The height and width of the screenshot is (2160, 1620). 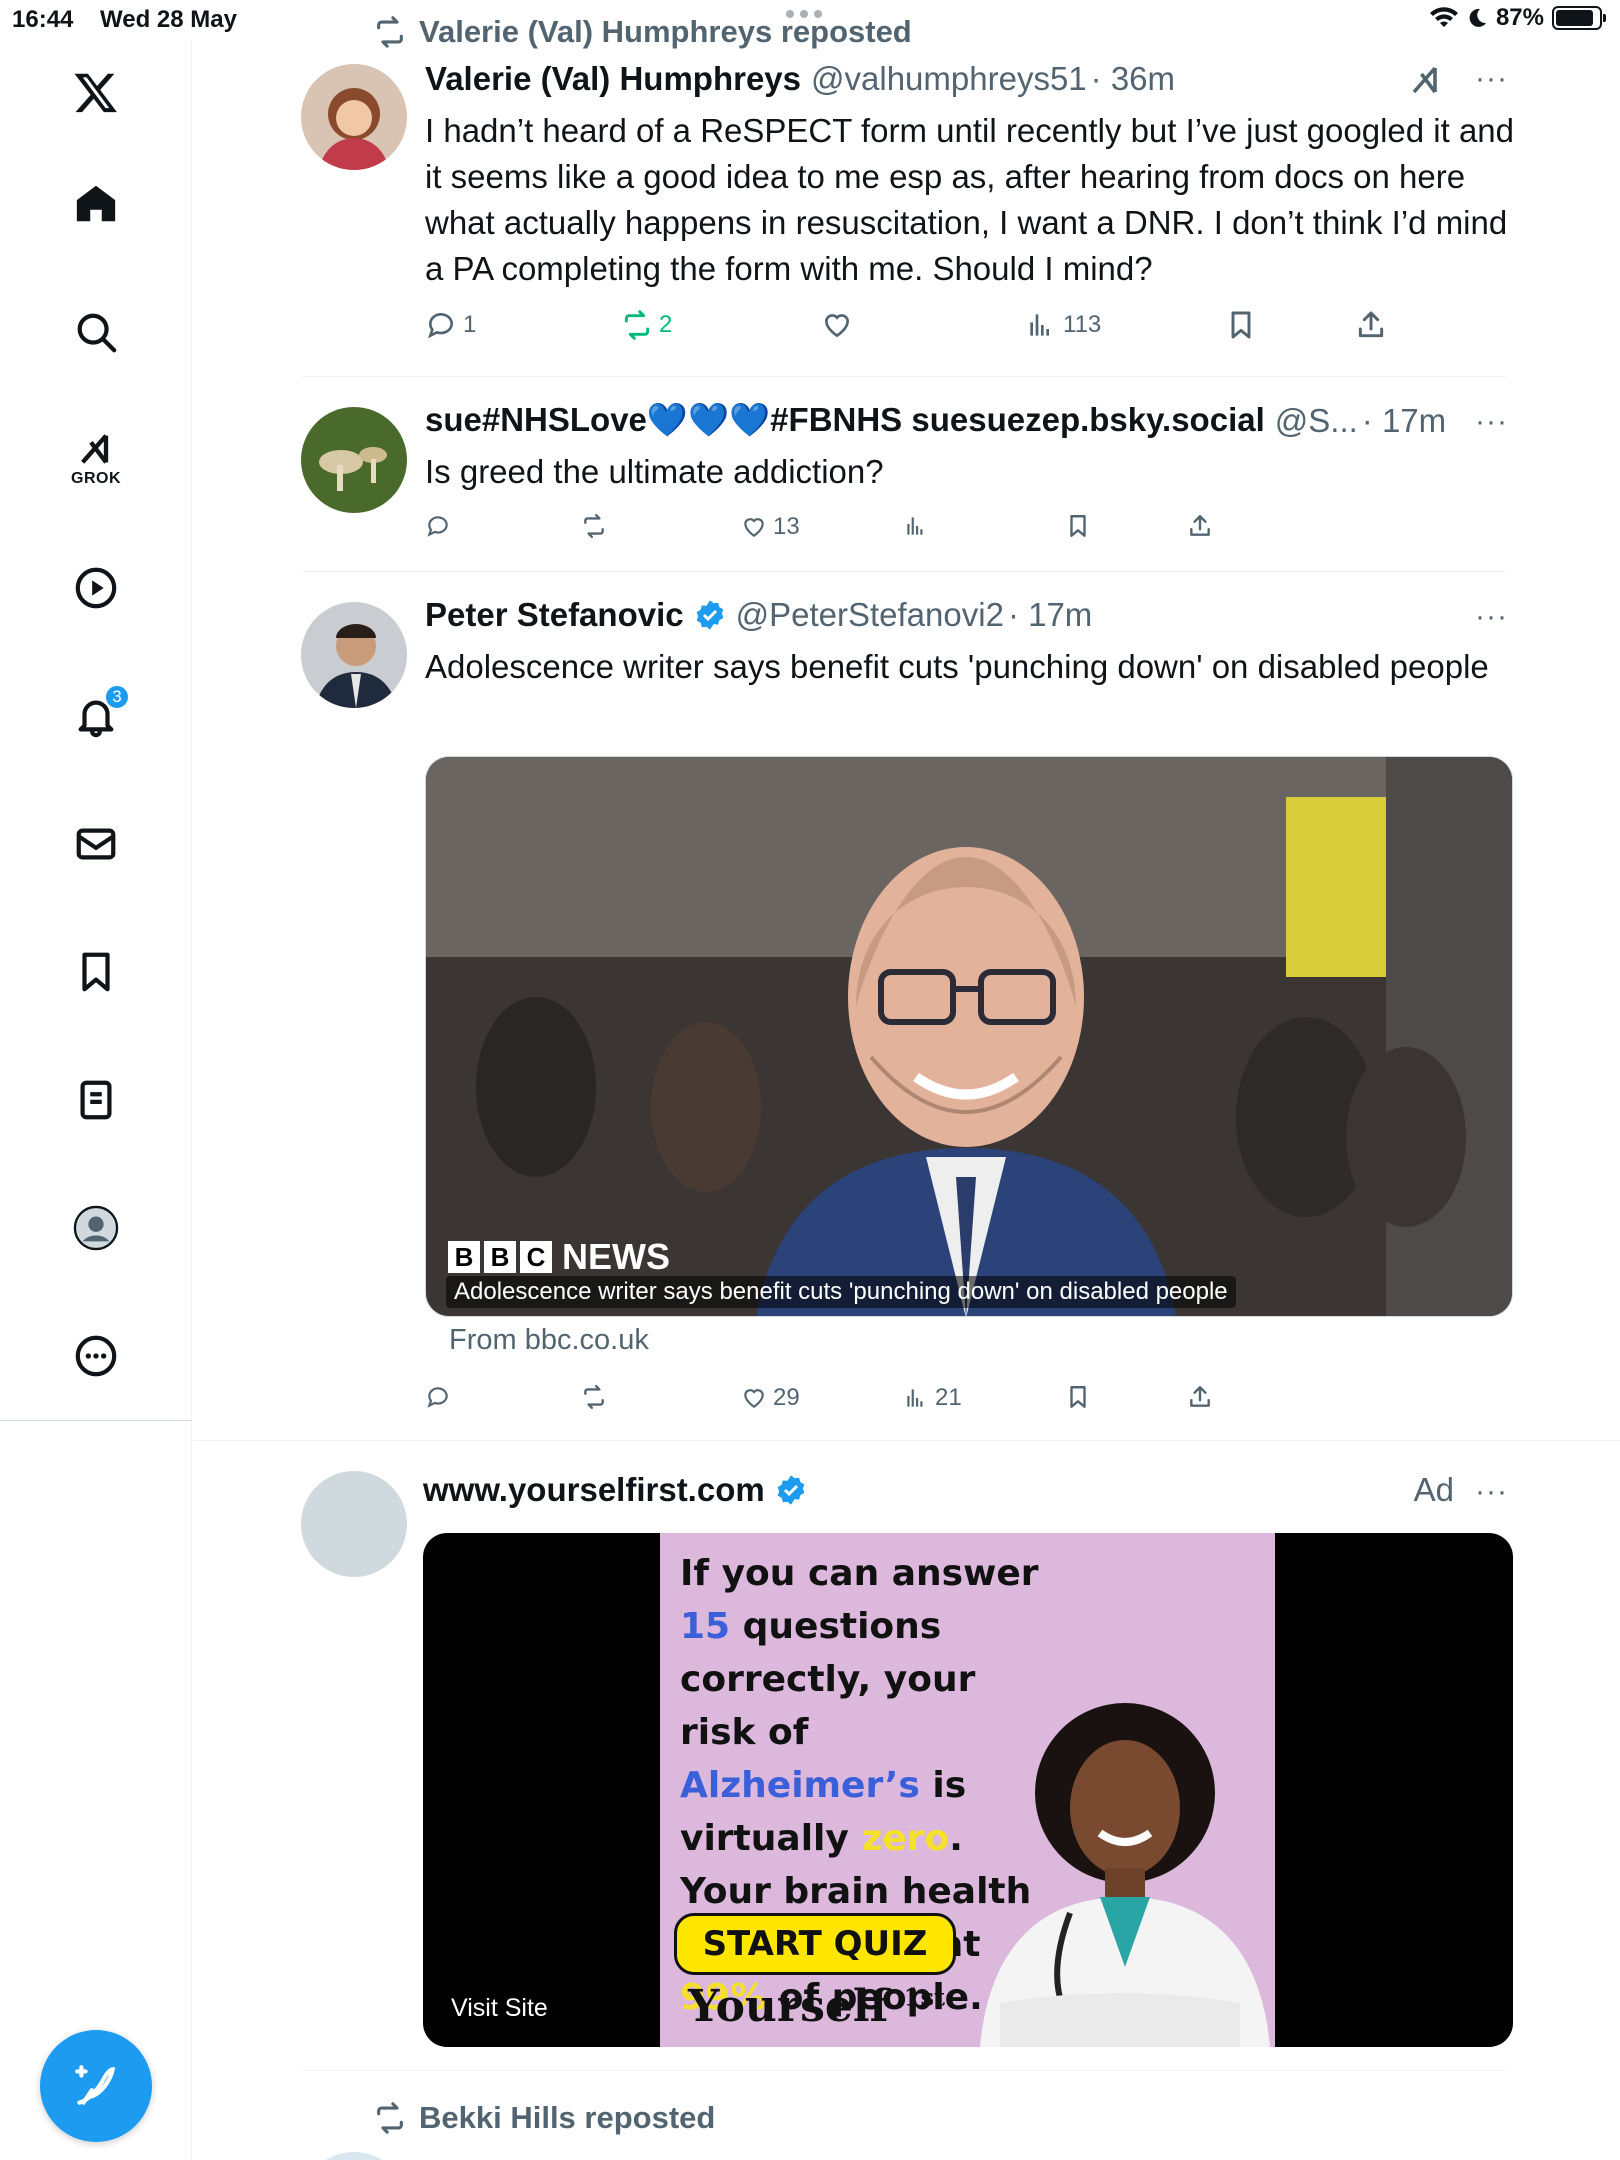 I want to click on tweet-actions: 1 2 113, so click(x=965, y=329).